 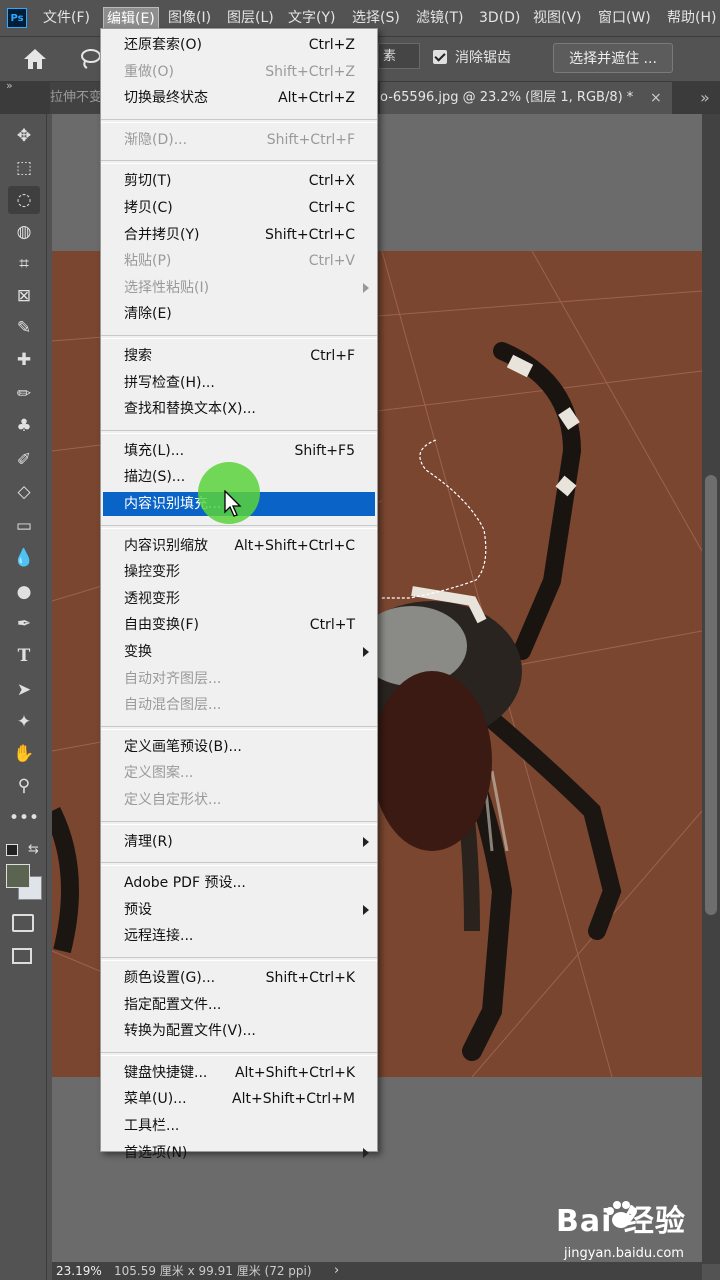 I want to click on type-icon: T, so click(x=24, y=656).